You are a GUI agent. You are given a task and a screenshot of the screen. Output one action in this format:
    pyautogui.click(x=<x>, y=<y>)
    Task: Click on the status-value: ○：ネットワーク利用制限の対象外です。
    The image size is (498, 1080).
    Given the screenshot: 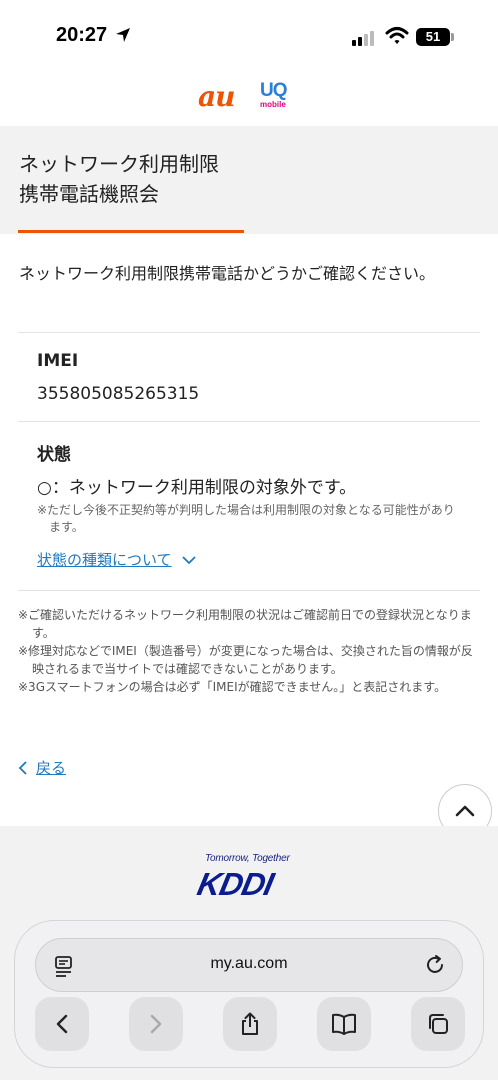 What is the action you would take?
    pyautogui.click(x=197, y=488)
    